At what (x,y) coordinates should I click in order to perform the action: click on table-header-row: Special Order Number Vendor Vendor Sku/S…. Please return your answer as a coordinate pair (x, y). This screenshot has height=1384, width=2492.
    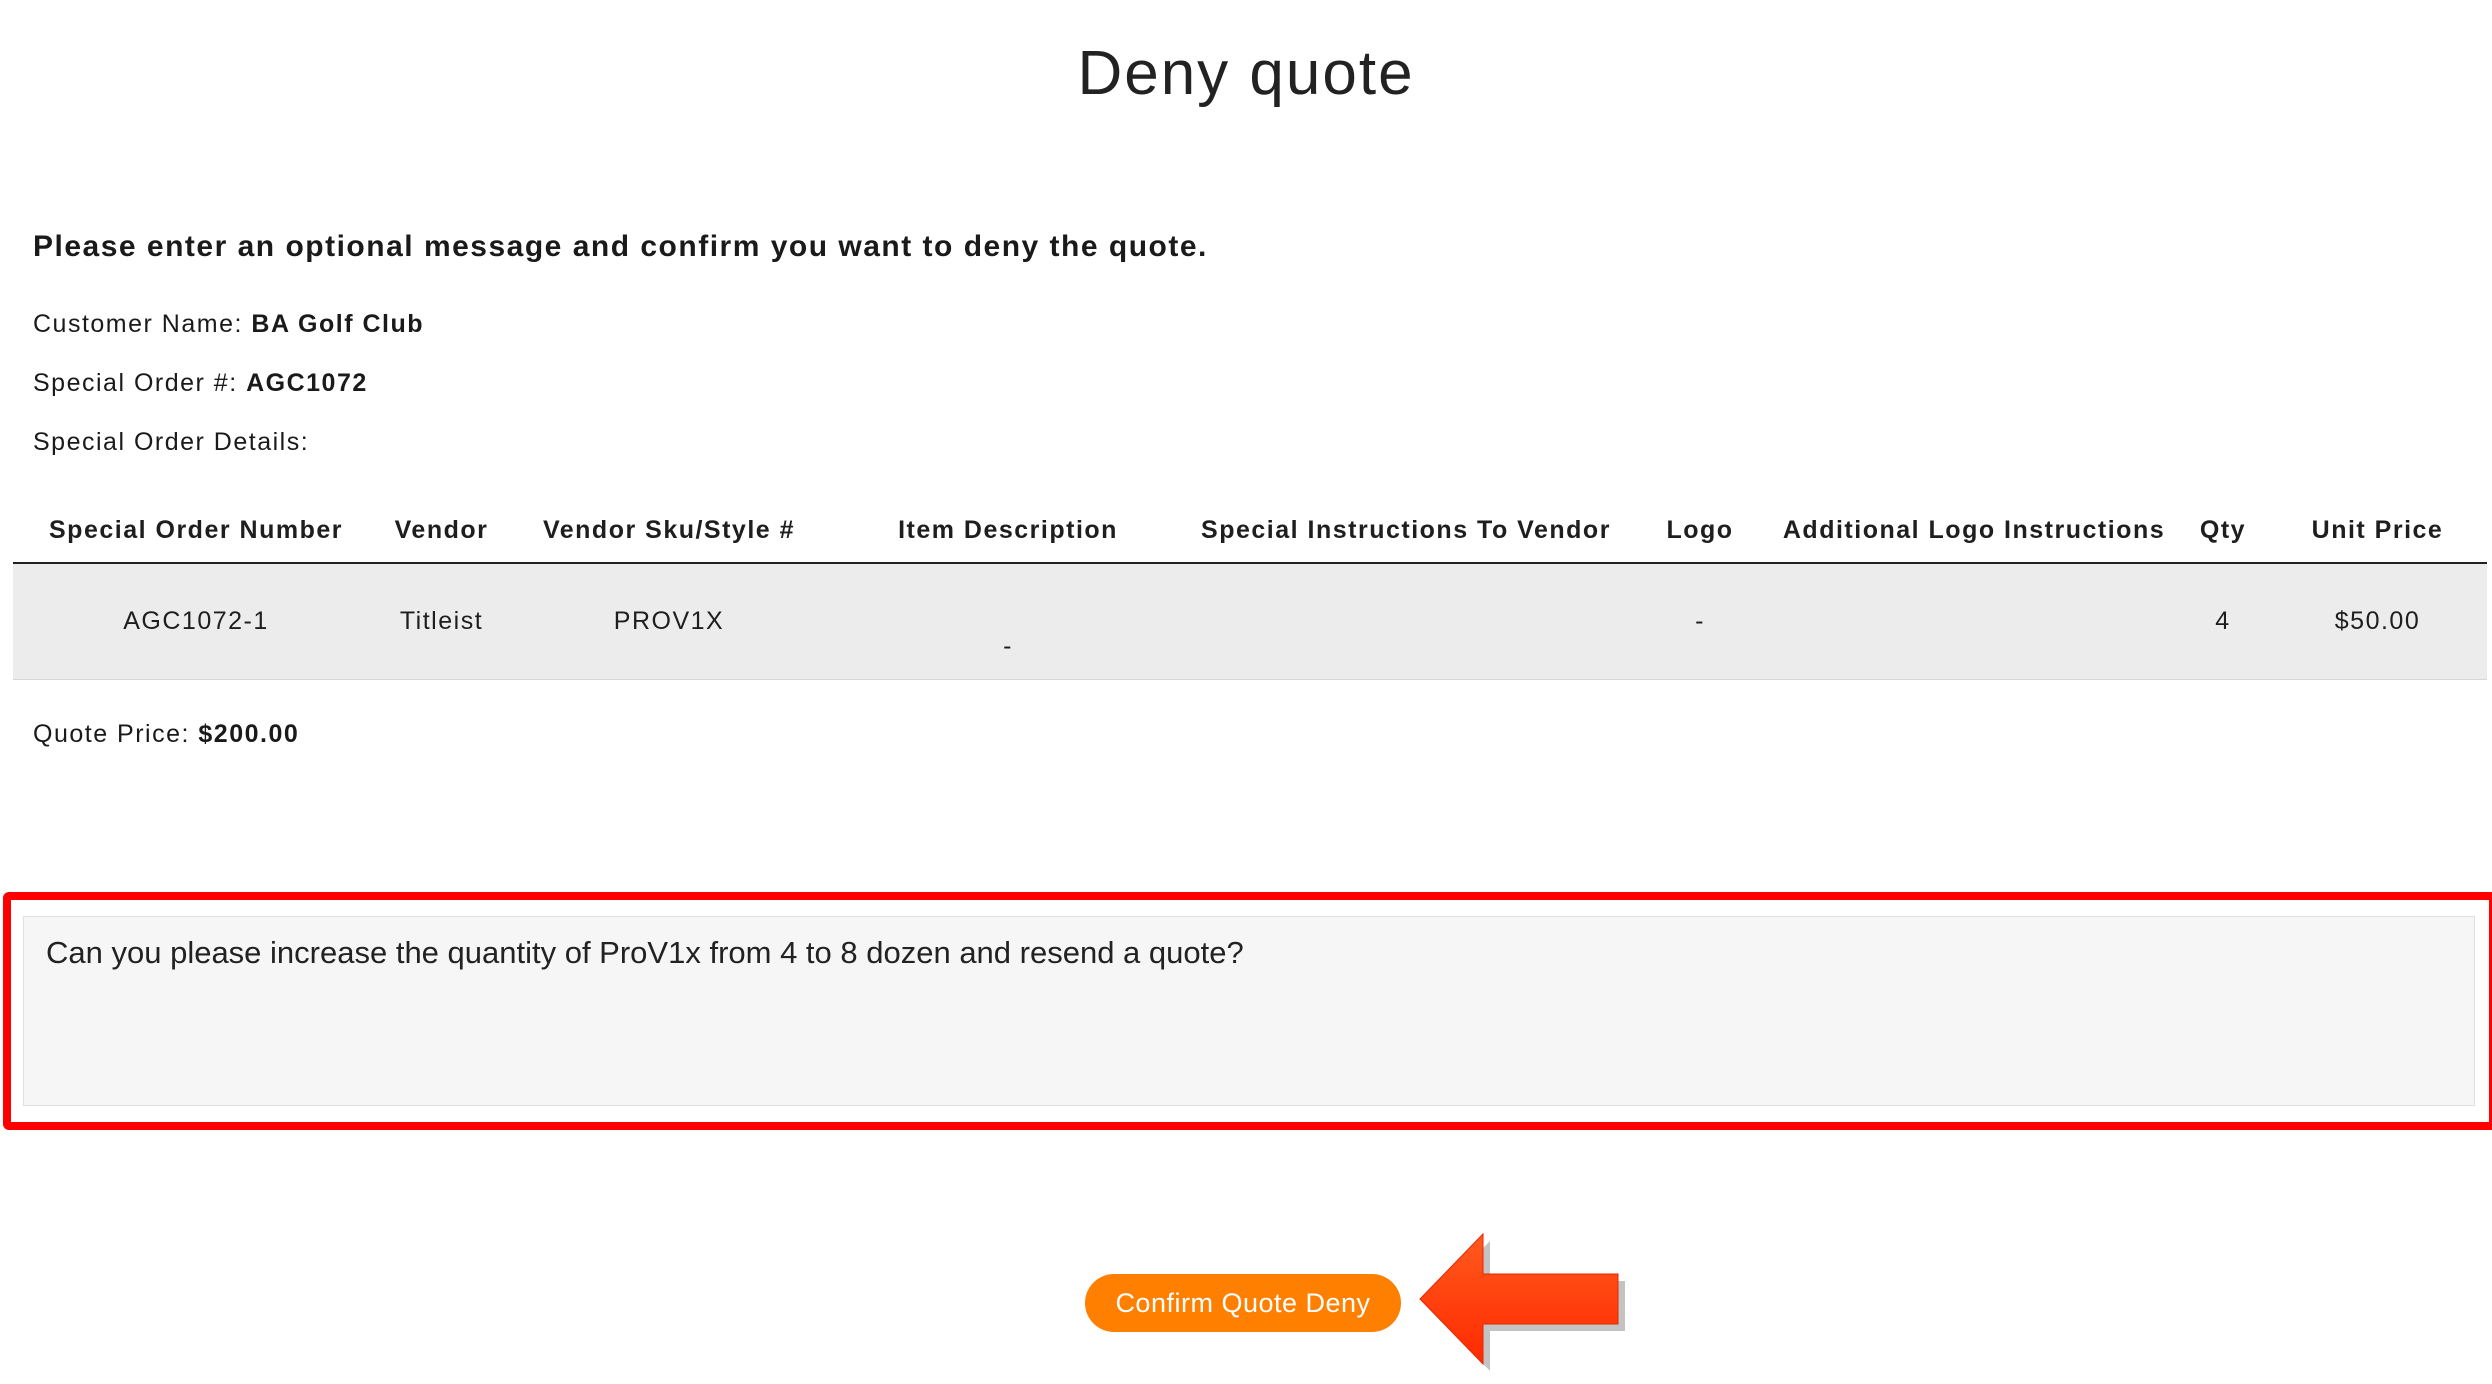
    Looking at the image, I should click on (1250, 531).